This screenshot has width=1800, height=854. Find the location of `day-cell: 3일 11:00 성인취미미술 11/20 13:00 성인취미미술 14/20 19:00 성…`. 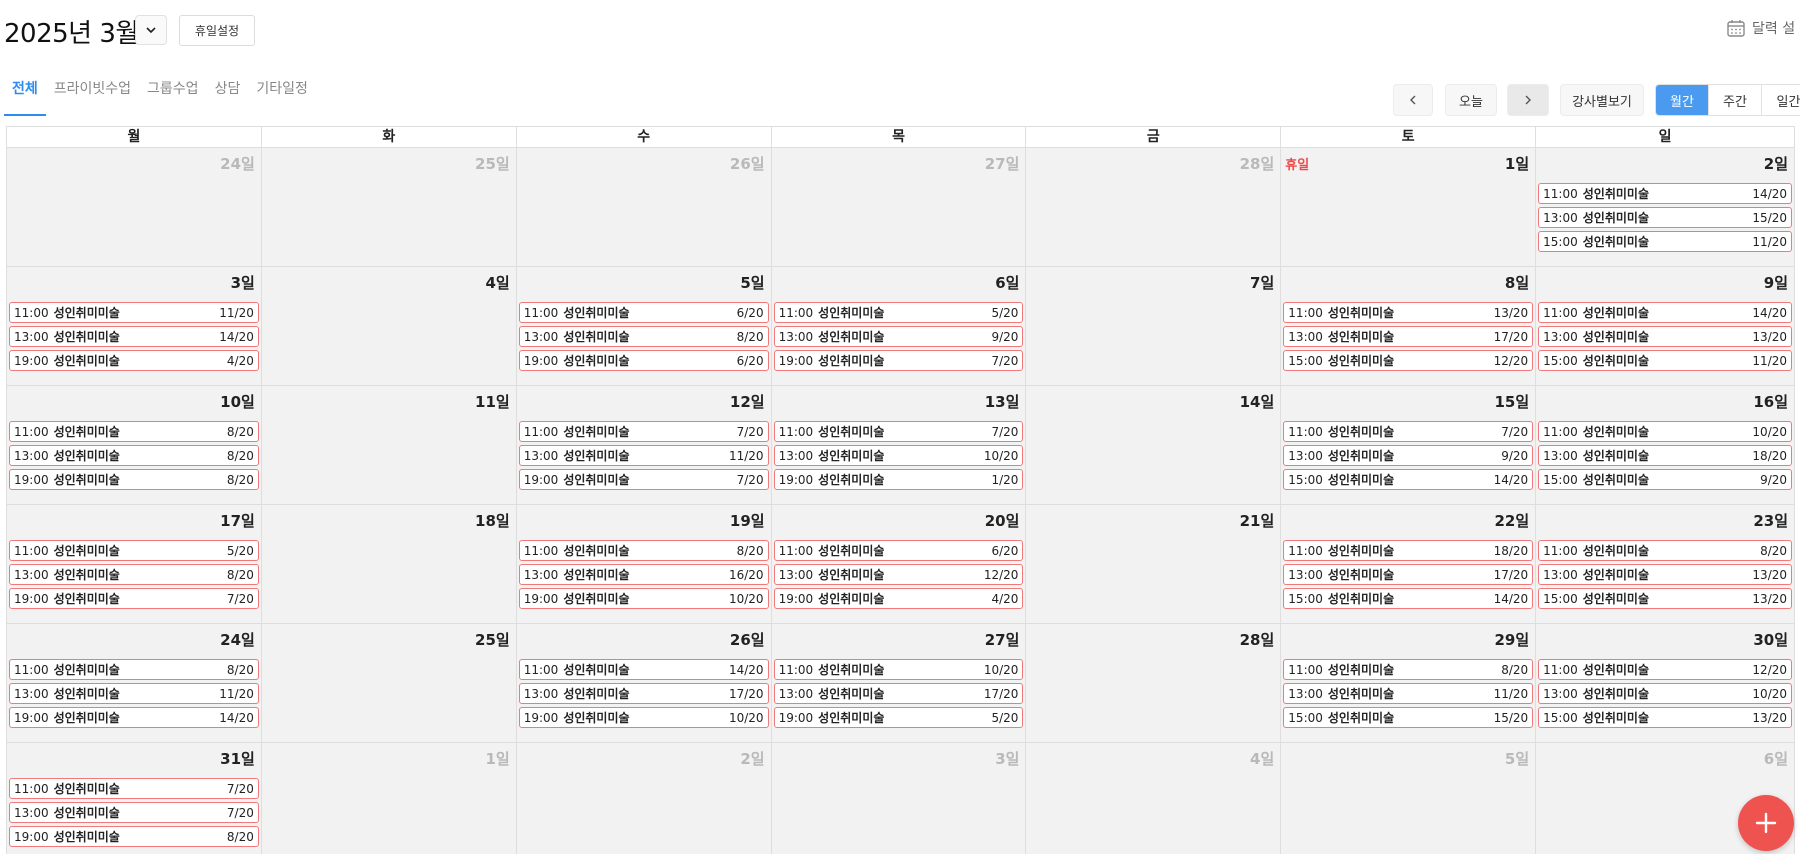

day-cell: 3일 11:00 성인취미미술 11/20 13:00 성인취미미술 14/20 19:00 성… is located at coordinates (134, 326).